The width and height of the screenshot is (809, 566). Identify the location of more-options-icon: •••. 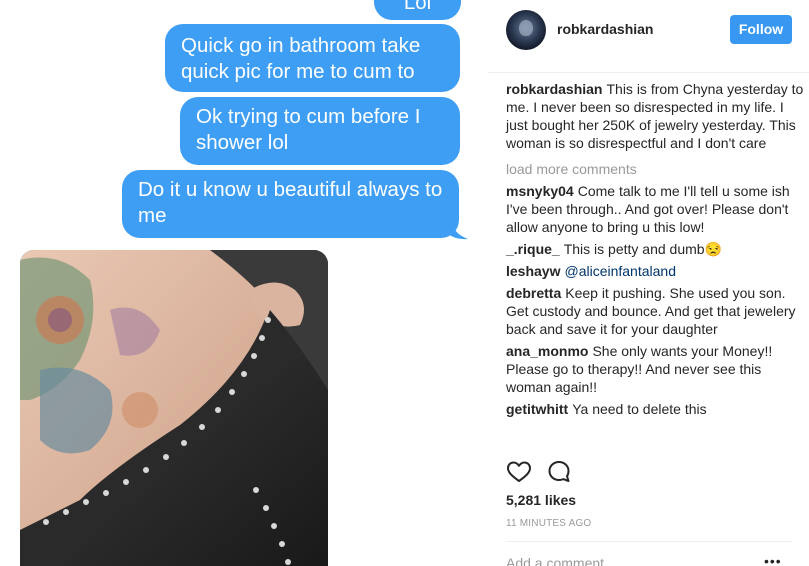
(773, 559).